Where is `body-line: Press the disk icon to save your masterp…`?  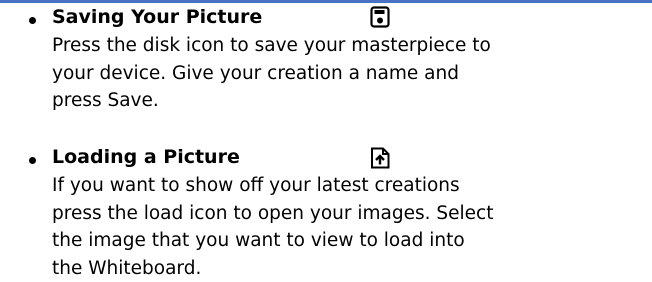
body-line: Press the disk icon to save your masterp… is located at coordinates (347, 46).